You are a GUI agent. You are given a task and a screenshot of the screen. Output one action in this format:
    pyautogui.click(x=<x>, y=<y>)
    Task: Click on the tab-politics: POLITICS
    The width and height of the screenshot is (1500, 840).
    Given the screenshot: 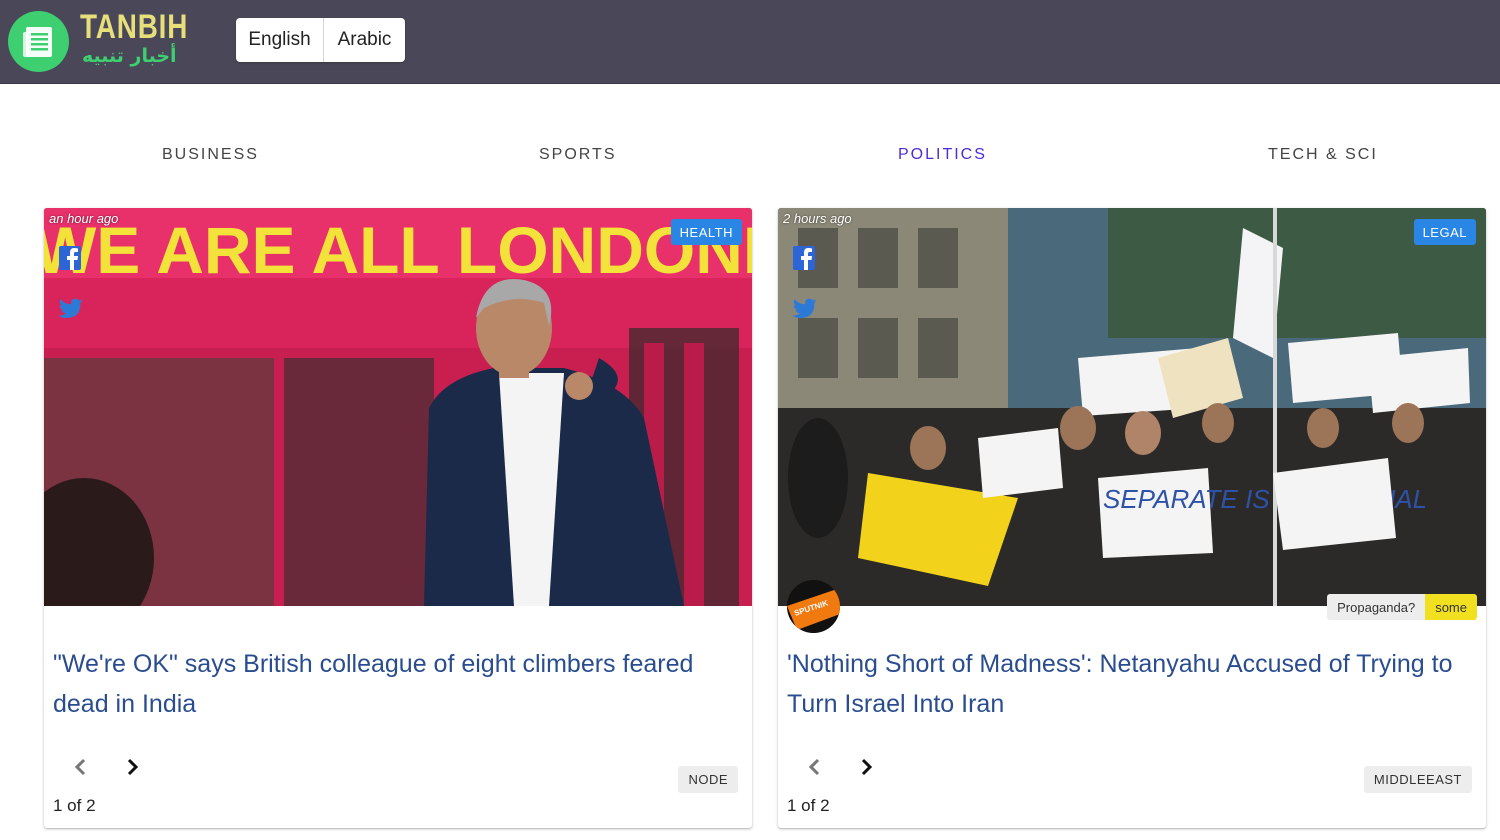 What is the action you would take?
    pyautogui.click(x=942, y=155)
    